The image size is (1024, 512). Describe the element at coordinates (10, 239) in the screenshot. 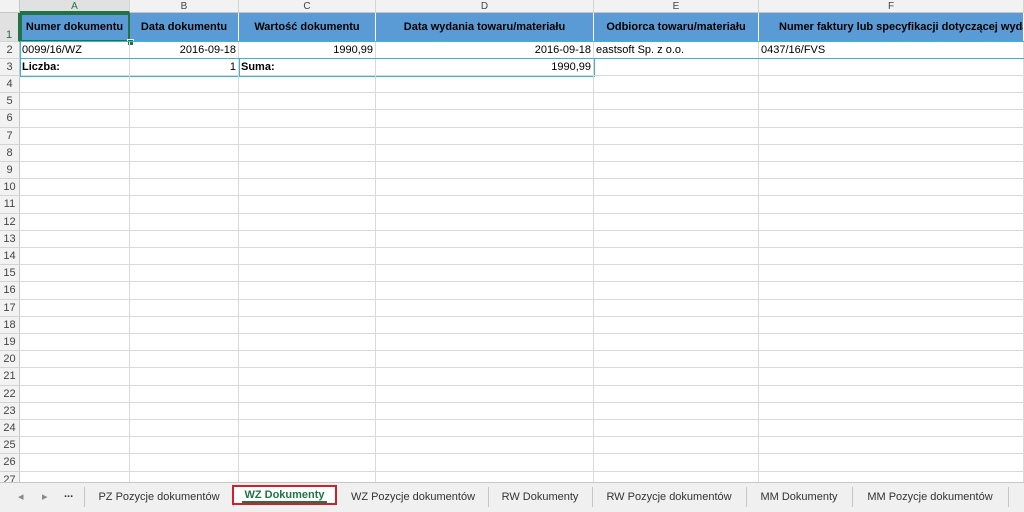

I see `row-header-13: 13` at that location.